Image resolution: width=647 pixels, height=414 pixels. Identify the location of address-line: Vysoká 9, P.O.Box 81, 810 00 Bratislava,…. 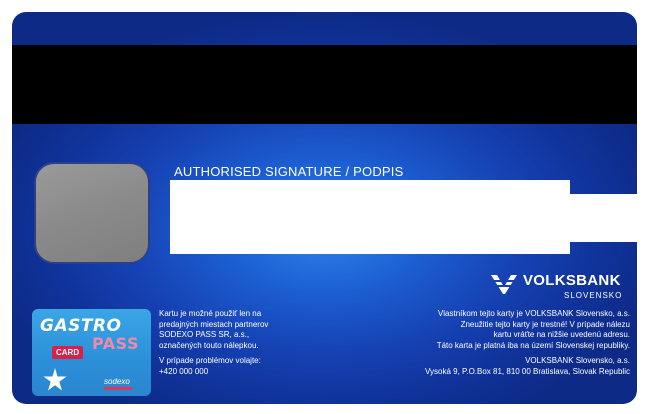
(527, 371).